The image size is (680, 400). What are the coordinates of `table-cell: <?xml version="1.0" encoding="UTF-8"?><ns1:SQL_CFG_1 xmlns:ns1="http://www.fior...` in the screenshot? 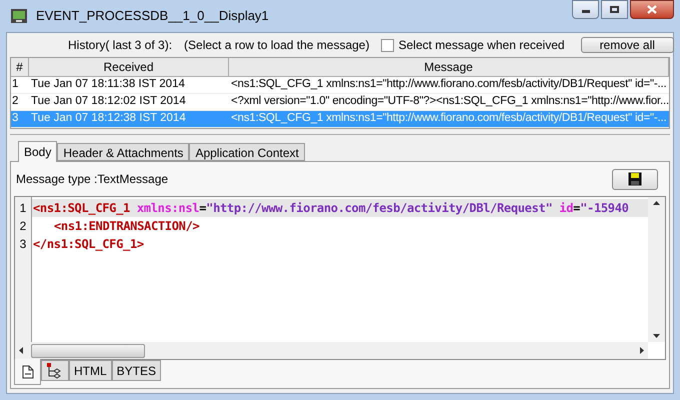 It's located at (450, 101).